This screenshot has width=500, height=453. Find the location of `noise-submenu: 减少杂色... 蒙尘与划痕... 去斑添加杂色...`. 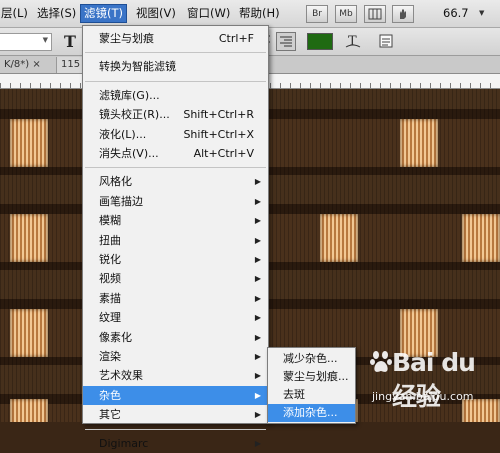

noise-submenu: 减少杂色... 蒙尘与划痕... 去斑添加杂色... is located at coordinates (311, 385).